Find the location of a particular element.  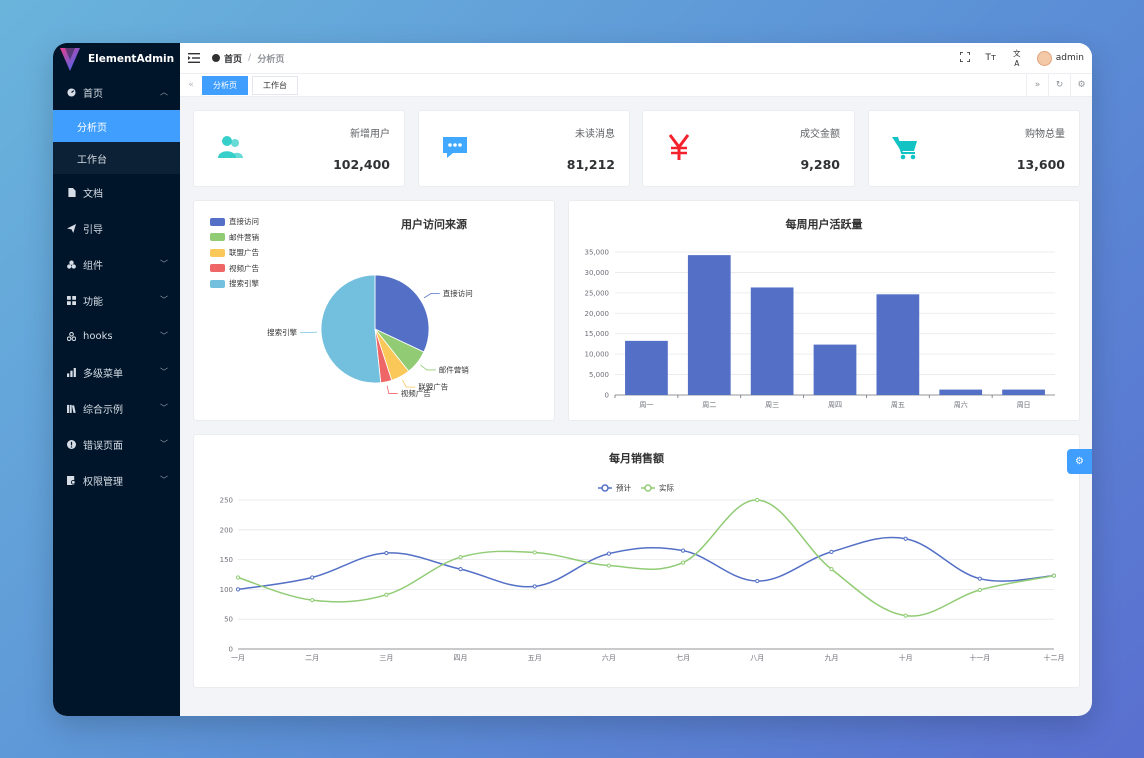

submenu-dashboard: 分析页 工作台 is located at coordinates (116, 142).